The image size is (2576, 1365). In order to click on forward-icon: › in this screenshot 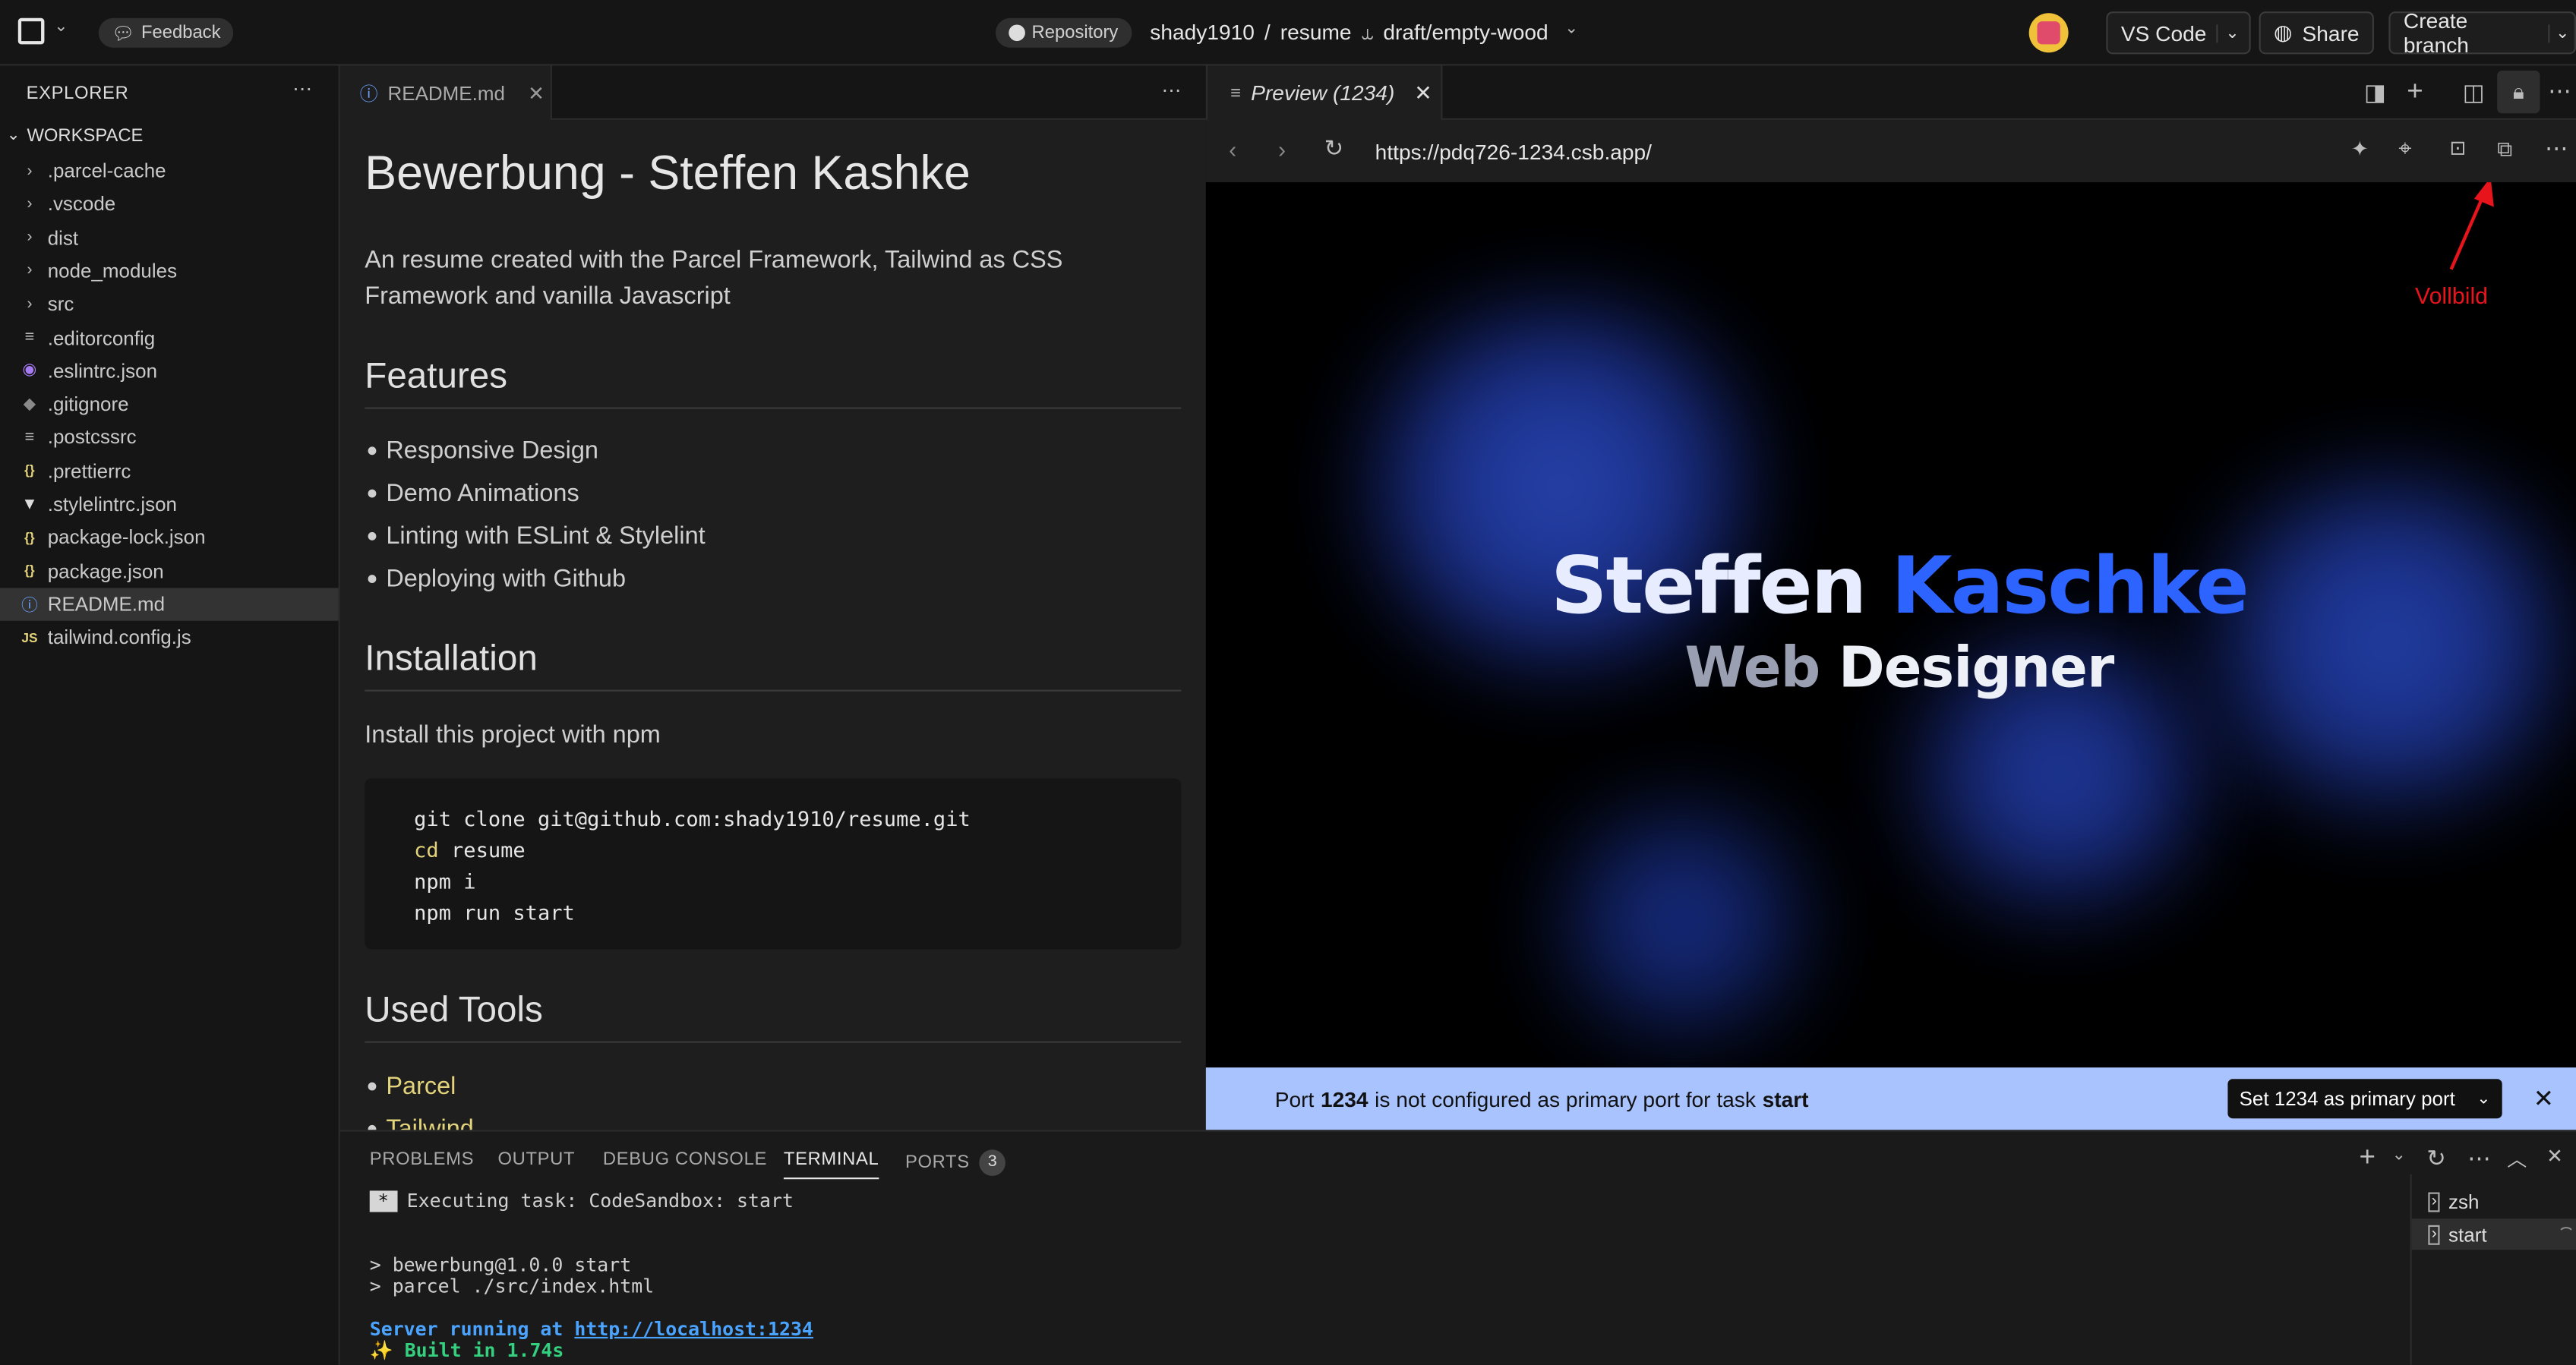, I will do `click(1282, 150)`.